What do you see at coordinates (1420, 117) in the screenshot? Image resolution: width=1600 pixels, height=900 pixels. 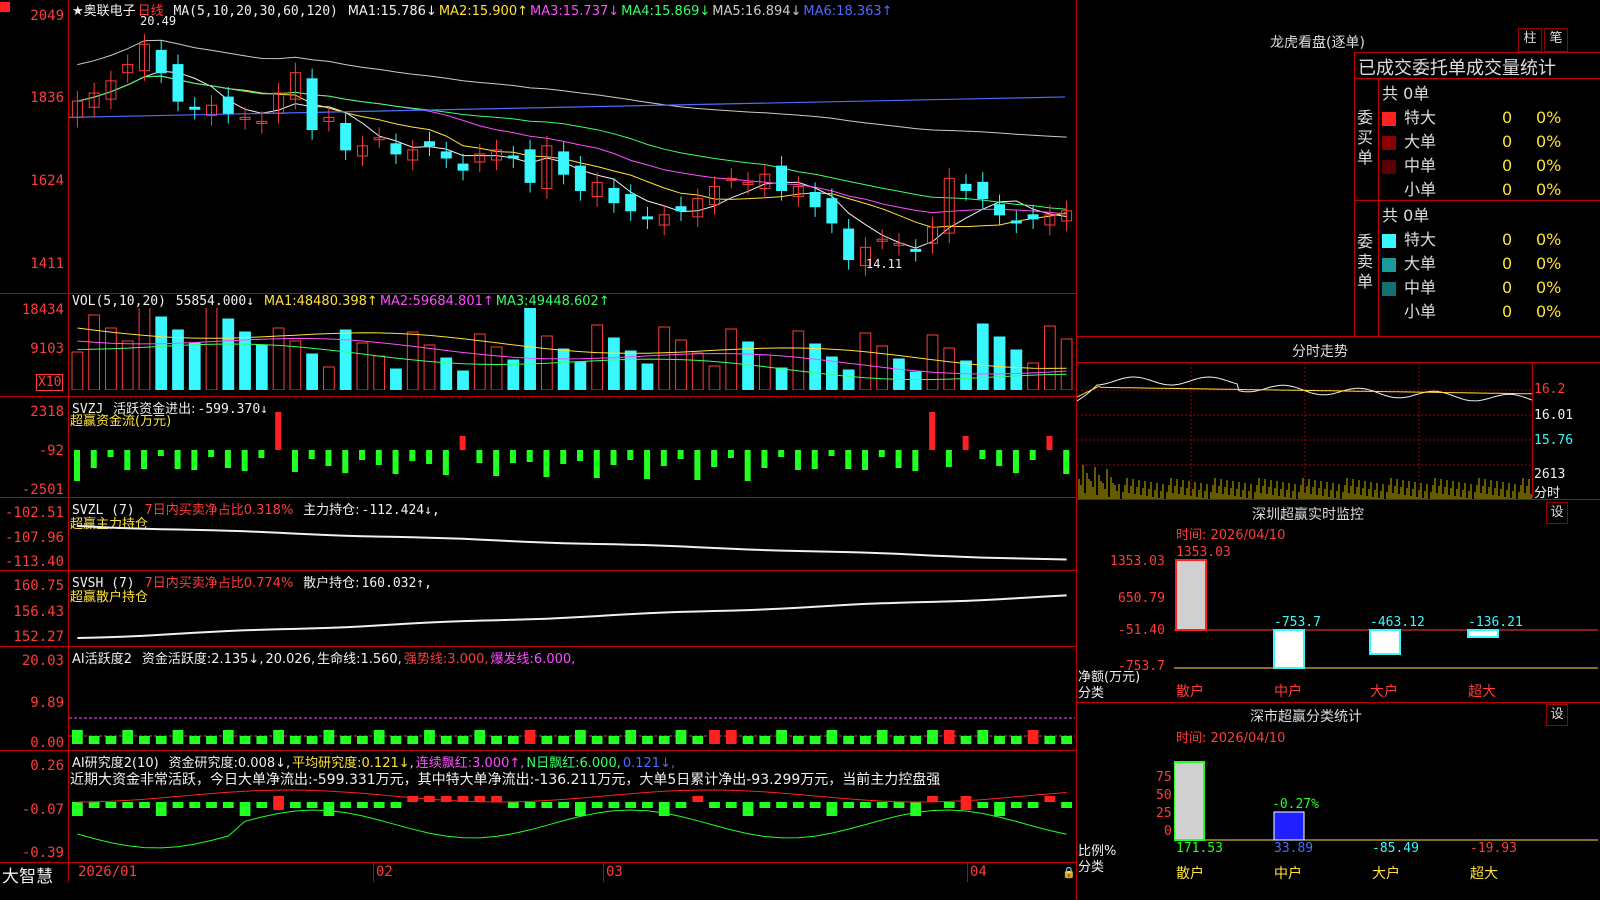 I see `order-label: 特大` at bounding box center [1420, 117].